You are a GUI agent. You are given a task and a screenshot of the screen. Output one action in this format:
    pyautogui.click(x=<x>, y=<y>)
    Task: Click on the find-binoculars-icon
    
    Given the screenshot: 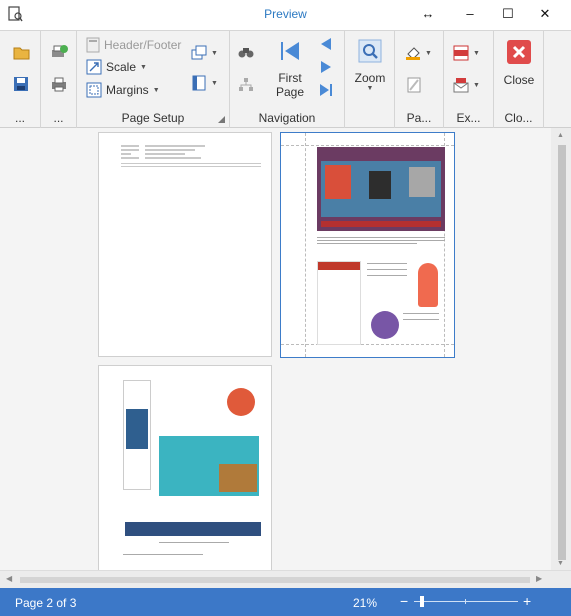 What is the action you would take?
    pyautogui.click(x=246, y=52)
    